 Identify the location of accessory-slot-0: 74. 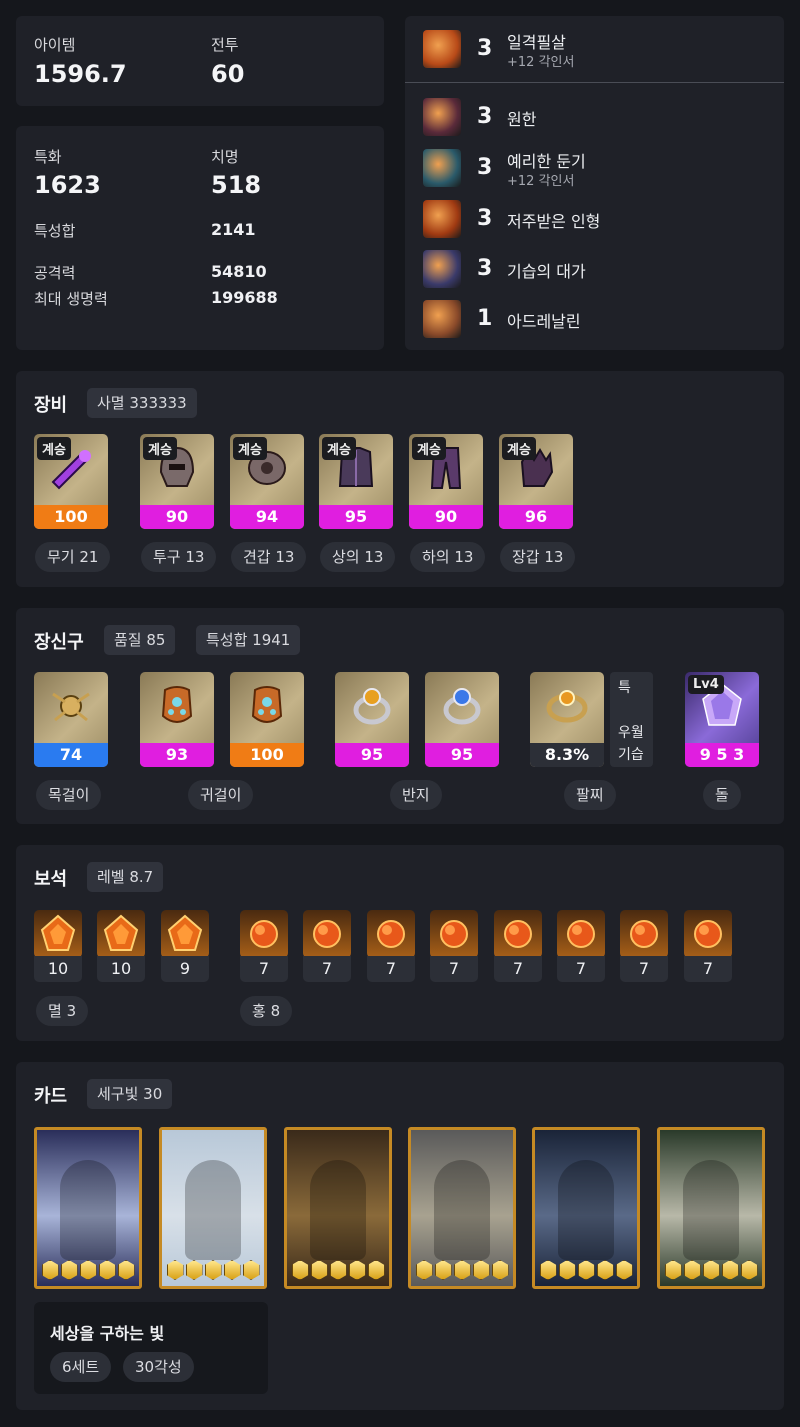
(71, 719).